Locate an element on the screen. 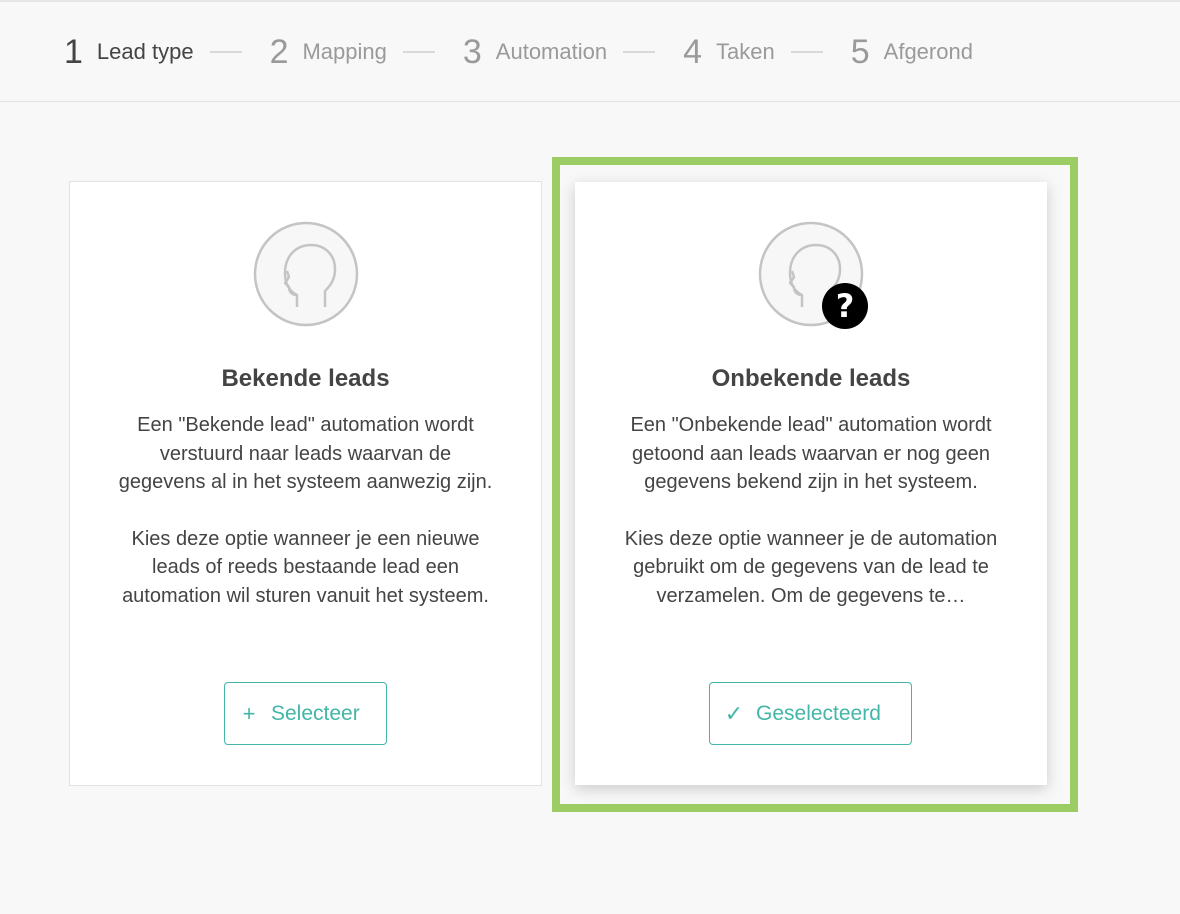 The width and height of the screenshot is (1180, 914). card-title: Onbekende leads is located at coordinates (811, 378).